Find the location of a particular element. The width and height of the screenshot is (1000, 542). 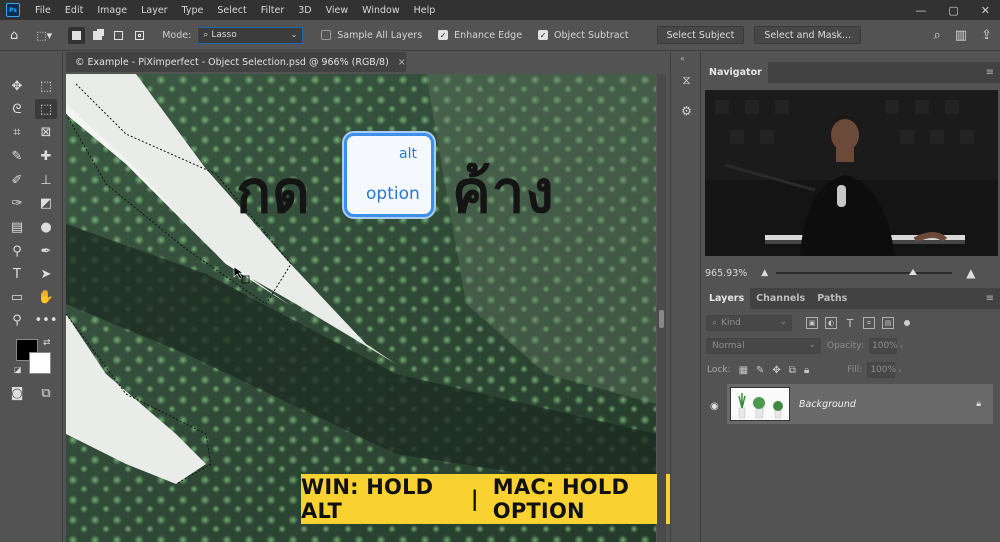

menu-view: View is located at coordinates (337, 10).